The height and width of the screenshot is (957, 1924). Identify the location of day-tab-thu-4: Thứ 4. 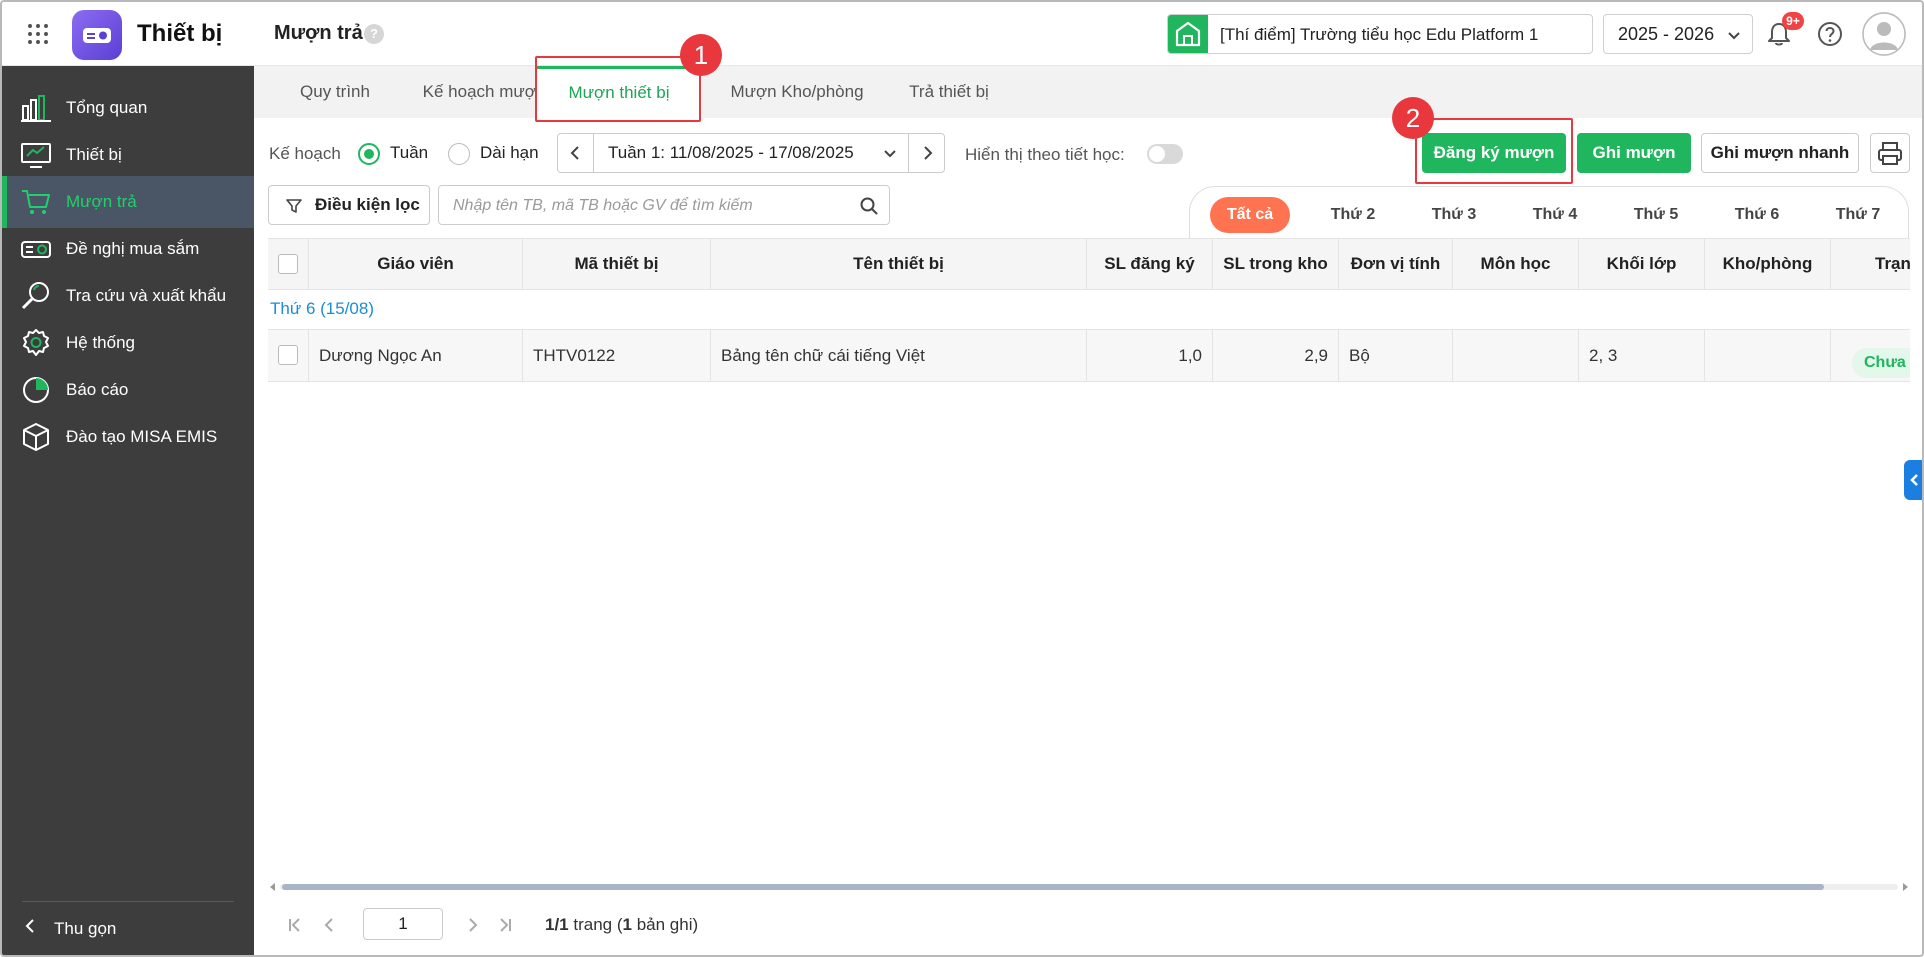
(1555, 215).